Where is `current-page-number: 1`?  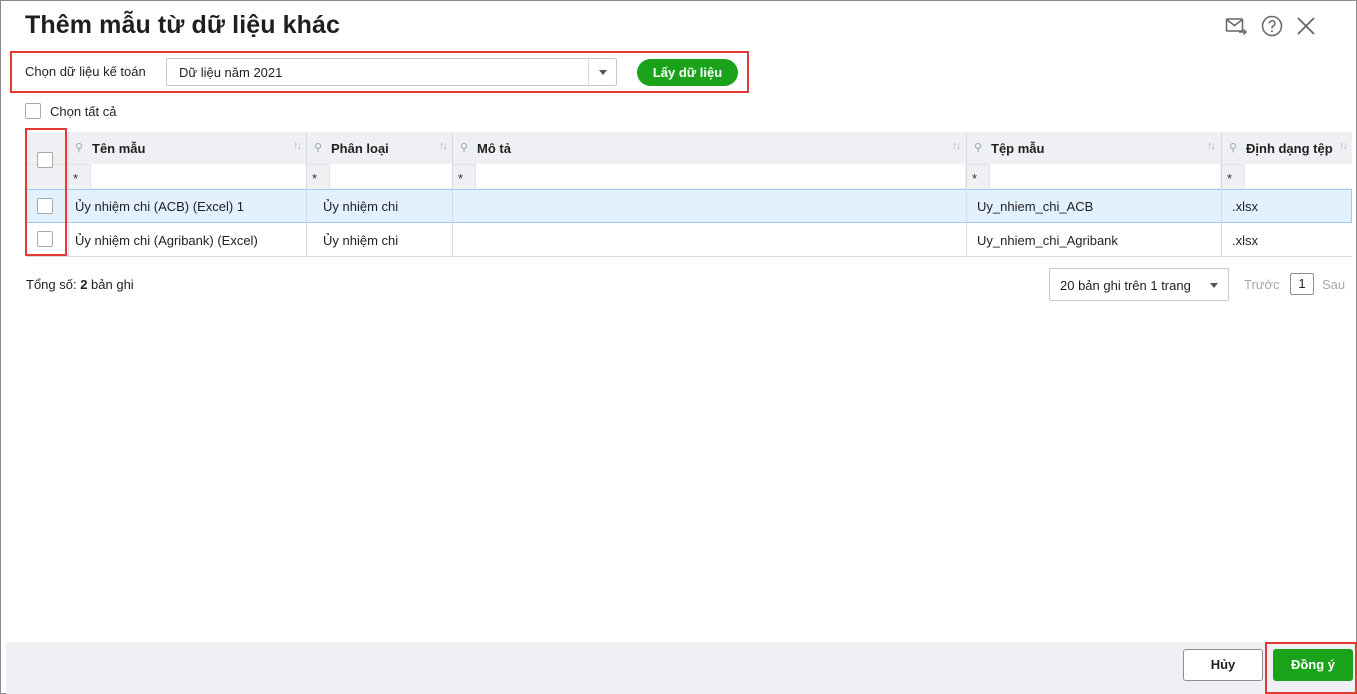
current-page-number: 1 is located at coordinates (1302, 284).